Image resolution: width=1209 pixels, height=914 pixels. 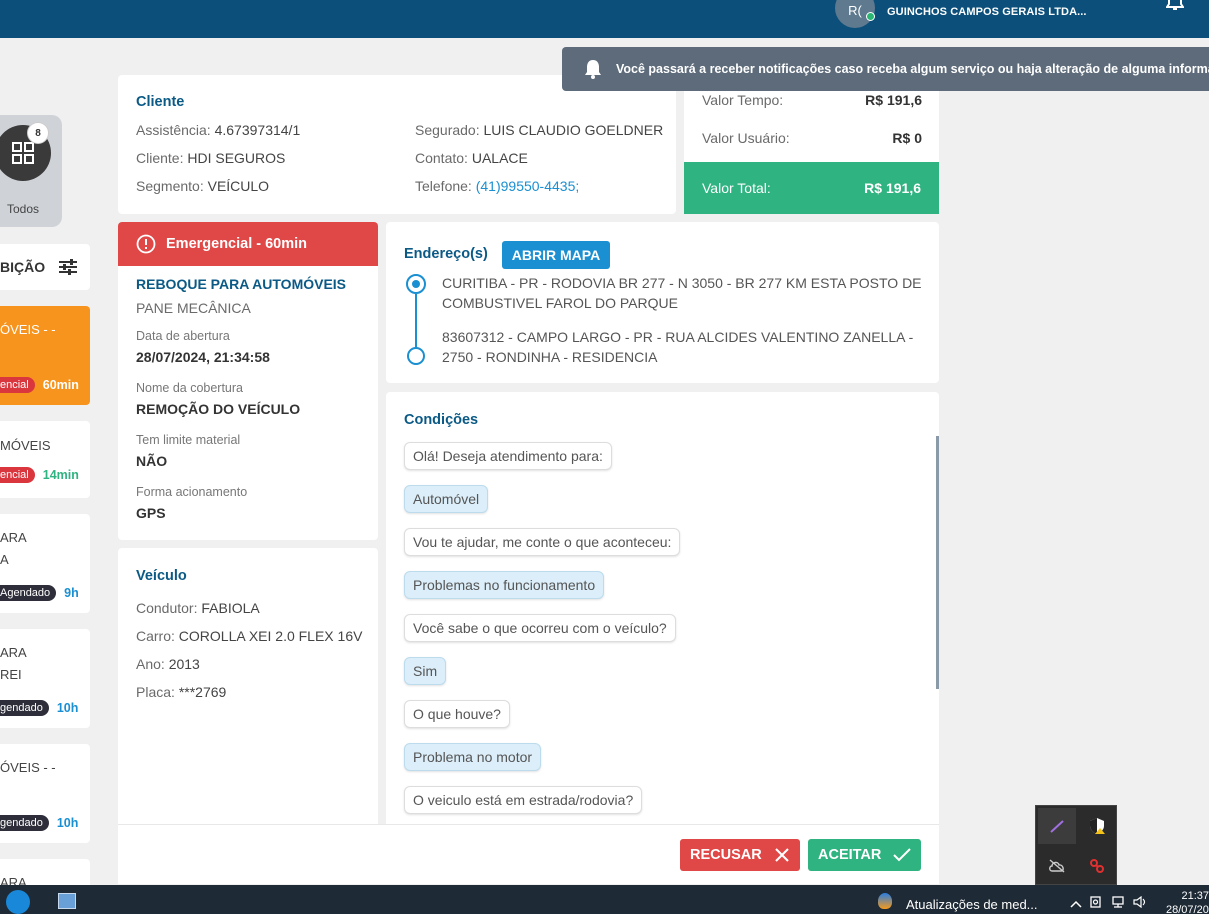 I want to click on carro-value: COROLLA XEI 2.0 FLEX 16V, so click(x=270, y=636).